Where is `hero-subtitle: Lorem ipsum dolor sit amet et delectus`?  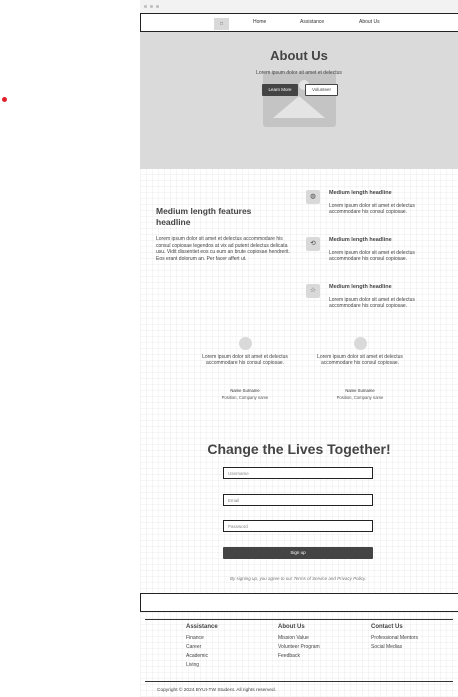
hero-subtitle: Lorem ipsum dolor sit amet et delectus is located at coordinates (299, 73).